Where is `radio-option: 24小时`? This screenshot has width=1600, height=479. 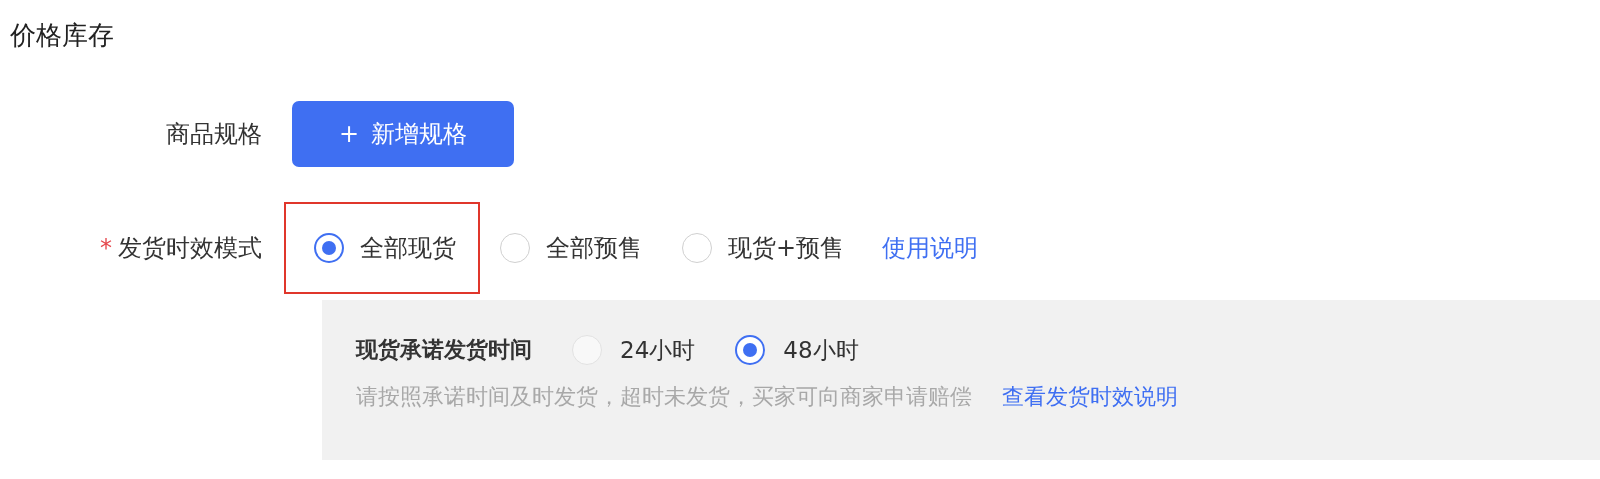
radio-option: 24小时 is located at coordinates (634, 350).